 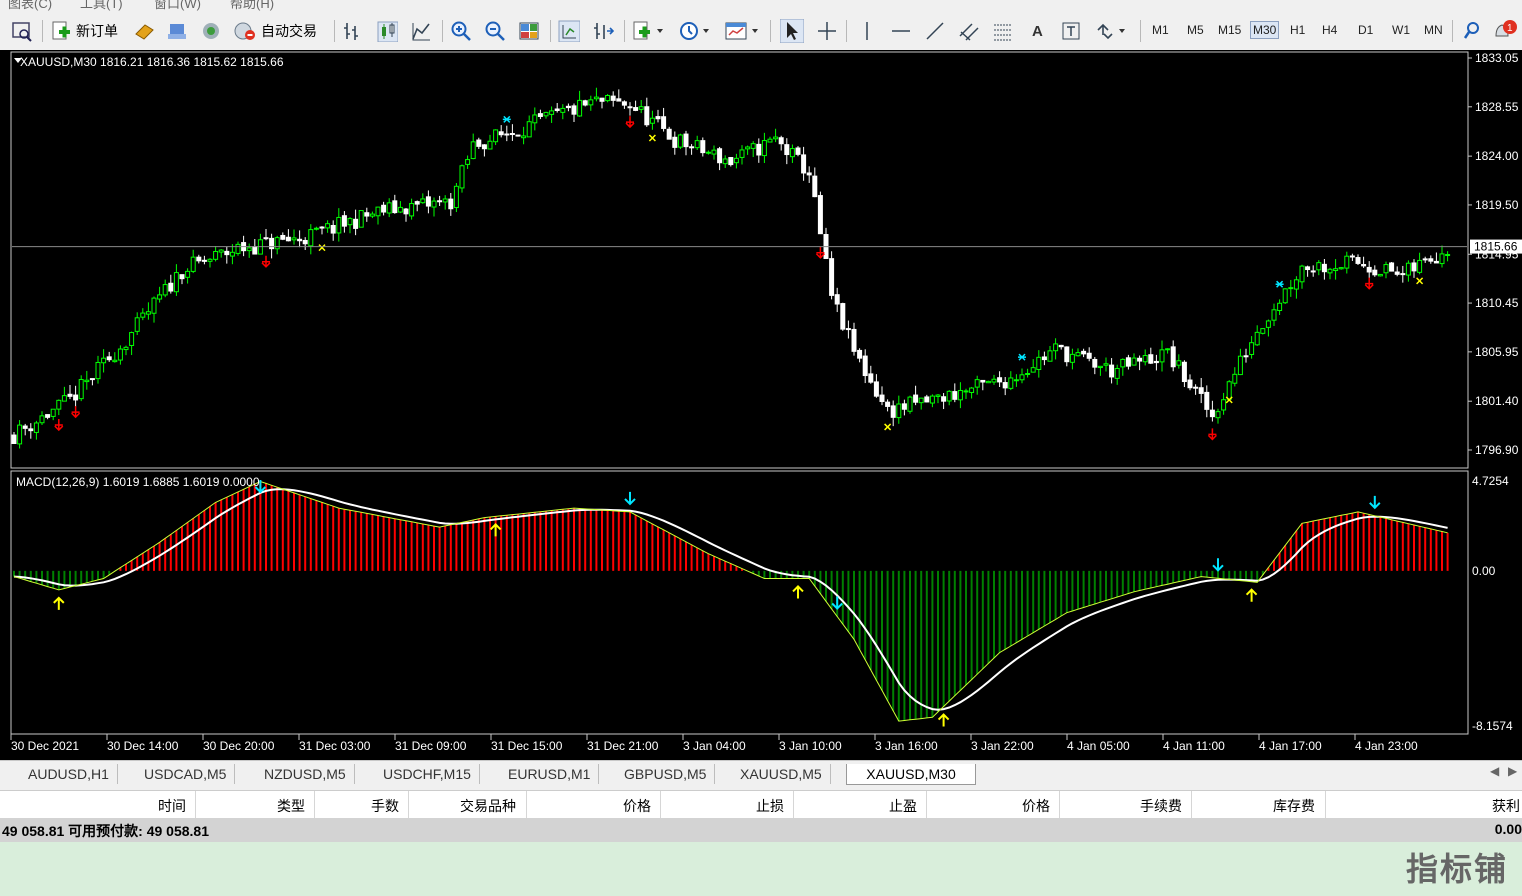 I want to click on tab-gbpusd-m5: GBPUSD,M5, so click(x=666, y=774).